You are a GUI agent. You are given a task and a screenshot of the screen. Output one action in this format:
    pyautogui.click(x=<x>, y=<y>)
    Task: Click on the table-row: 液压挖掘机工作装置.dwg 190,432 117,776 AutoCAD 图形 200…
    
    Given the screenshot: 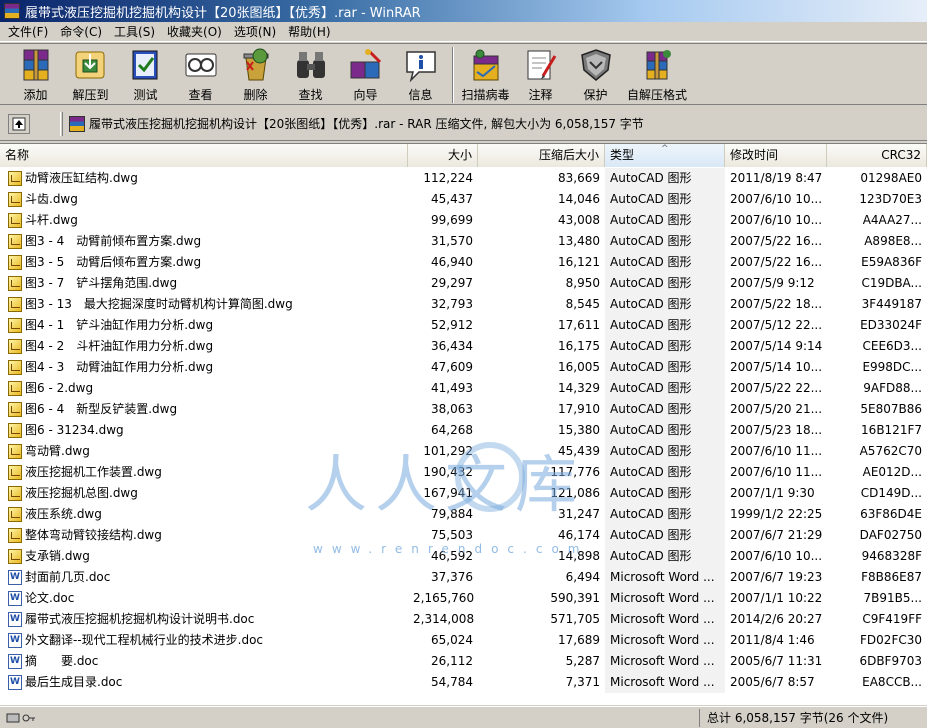 What is the action you would take?
    pyautogui.click(x=463, y=472)
    